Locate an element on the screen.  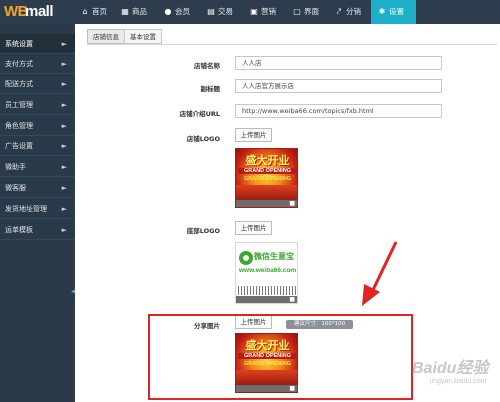
annotation-arrow-icon is located at coordinates (380, 273).